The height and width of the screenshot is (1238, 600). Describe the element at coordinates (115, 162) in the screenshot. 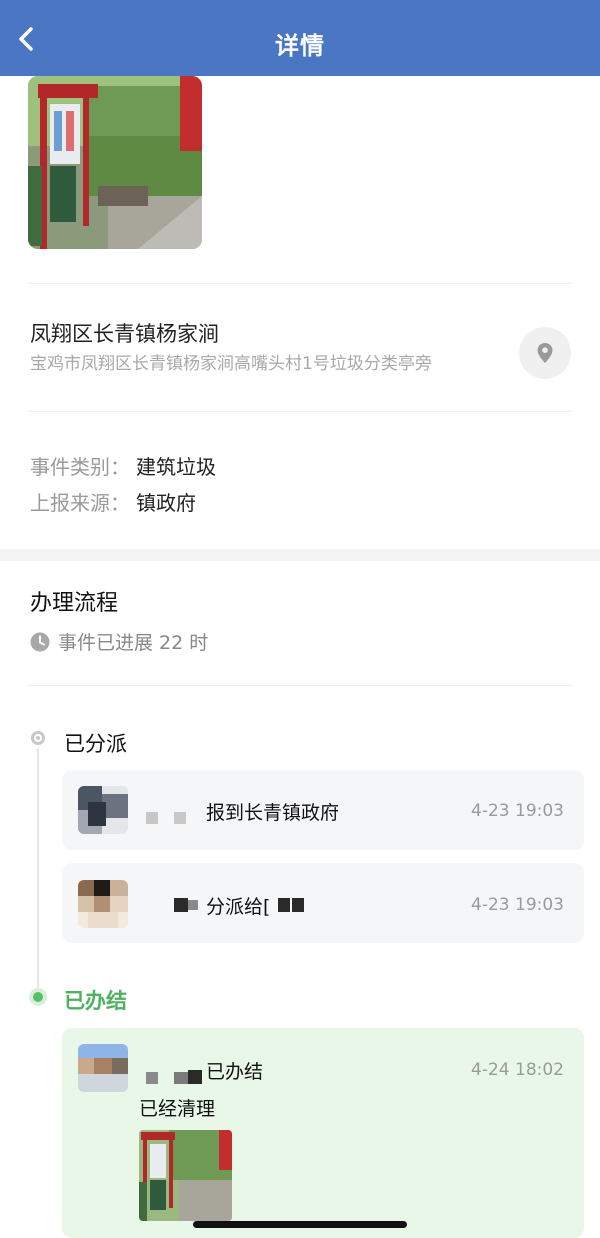

I see `event-photo` at that location.